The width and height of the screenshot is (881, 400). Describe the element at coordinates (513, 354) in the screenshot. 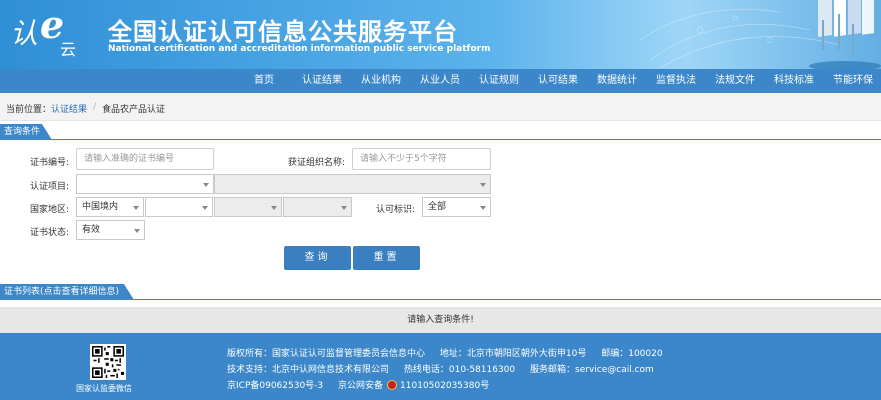

I see `footer-address: 地址：北京市朝阳区朝外大街甲10号` at that location.